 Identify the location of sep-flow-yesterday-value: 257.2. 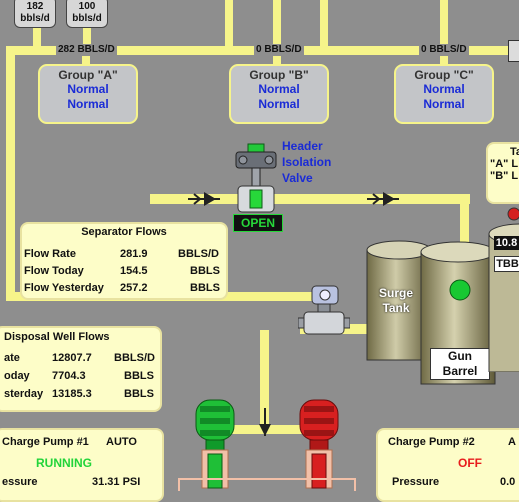
(134, 288).